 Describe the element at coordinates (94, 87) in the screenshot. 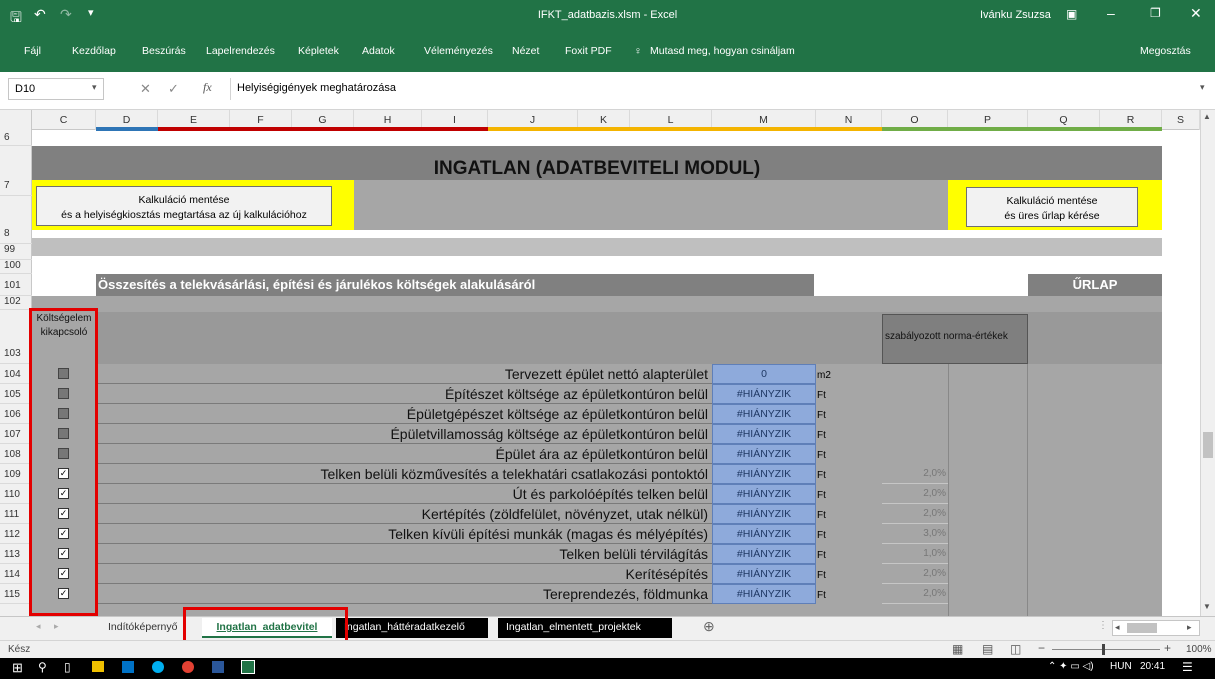

I see `namebox-dropdown-icon: ▾` at that location.